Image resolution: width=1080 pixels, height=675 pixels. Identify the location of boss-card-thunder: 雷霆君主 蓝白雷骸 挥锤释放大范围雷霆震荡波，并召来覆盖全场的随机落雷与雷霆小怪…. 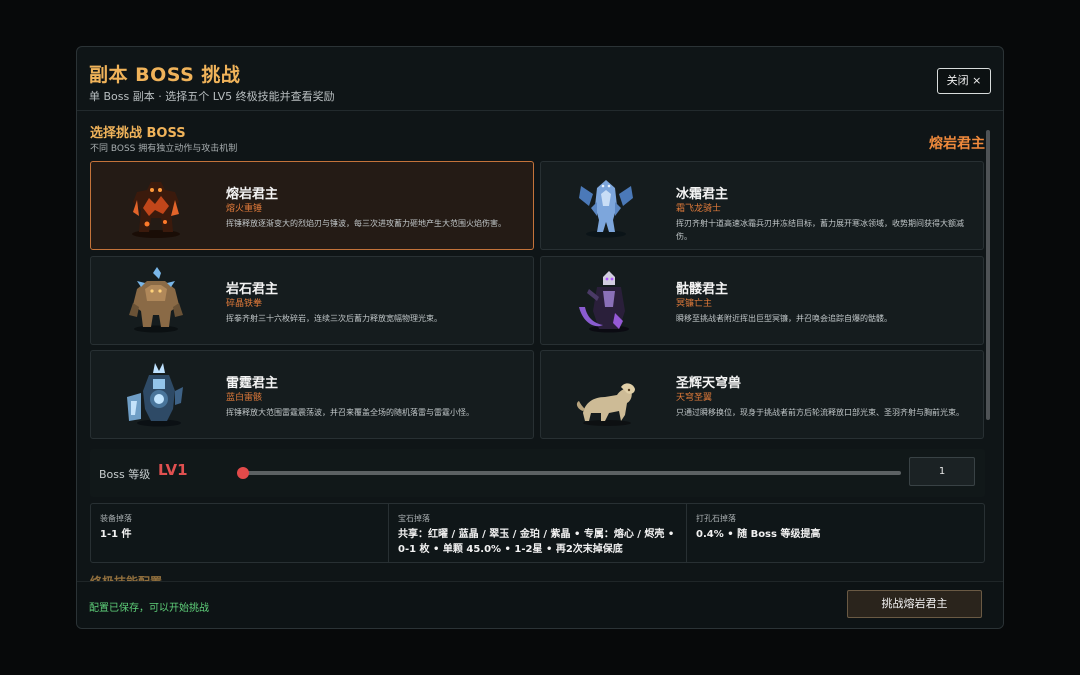
(312, 394).